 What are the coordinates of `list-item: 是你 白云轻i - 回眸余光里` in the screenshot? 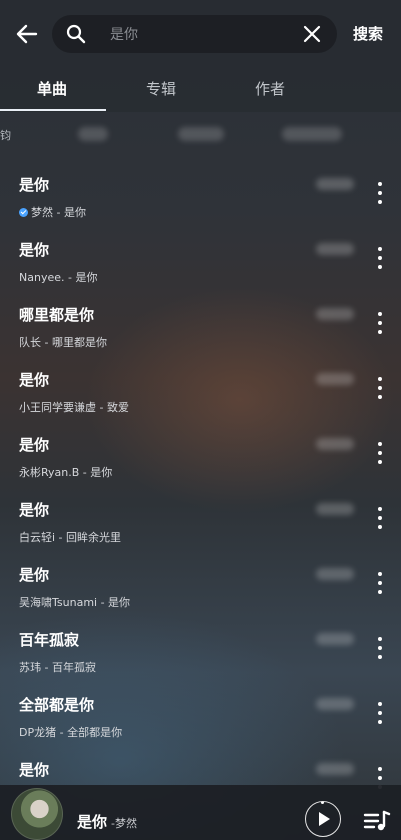 It's located at (200, 515).